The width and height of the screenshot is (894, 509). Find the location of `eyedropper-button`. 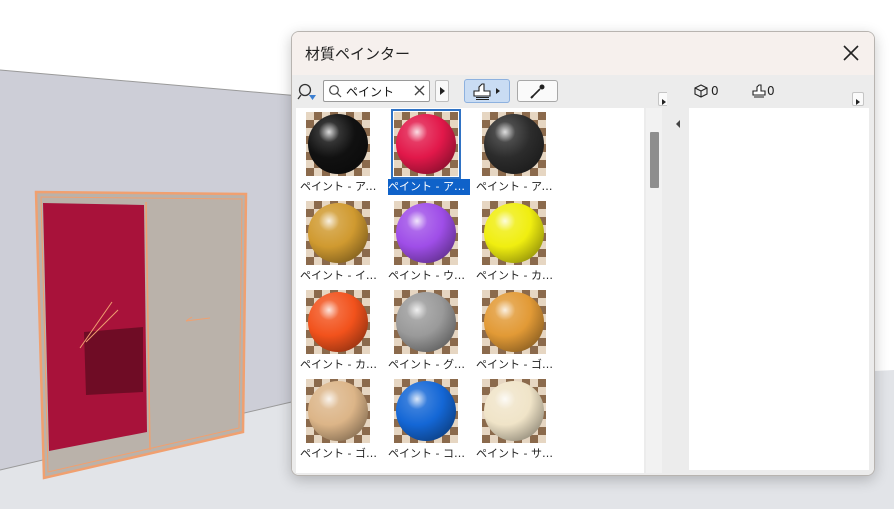

eyedropper-button is located at coordinates (537, 91).